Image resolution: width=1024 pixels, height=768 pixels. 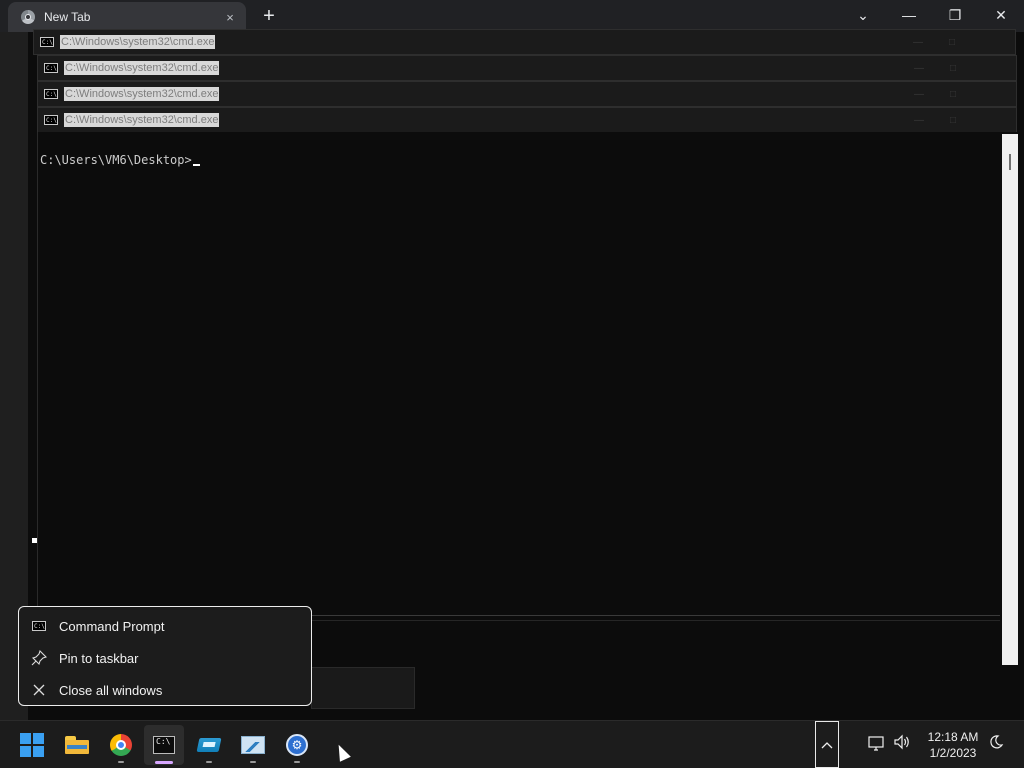 I want to click on jumplist-command-prompt: C:\ Command Prompt, so click(x=165, y=626).